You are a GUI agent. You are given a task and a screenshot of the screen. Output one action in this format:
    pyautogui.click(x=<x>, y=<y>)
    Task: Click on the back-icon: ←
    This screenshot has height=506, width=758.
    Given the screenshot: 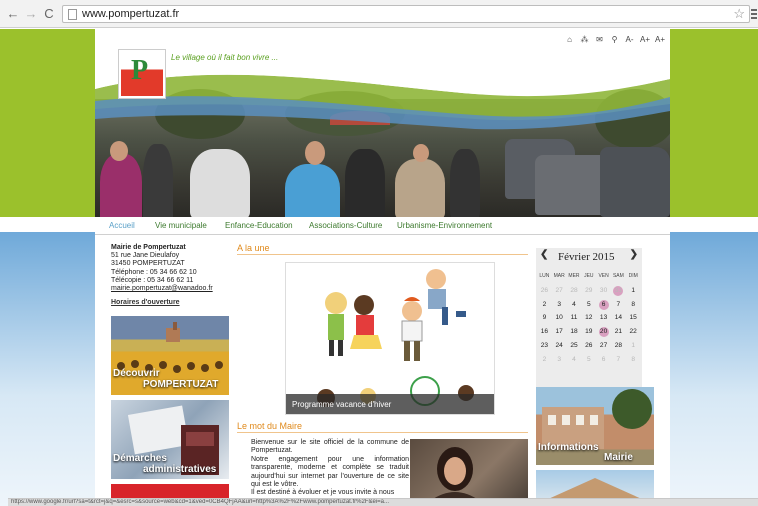 What is the action you would take?
    pyautogui.click(x=13, y=14)
    